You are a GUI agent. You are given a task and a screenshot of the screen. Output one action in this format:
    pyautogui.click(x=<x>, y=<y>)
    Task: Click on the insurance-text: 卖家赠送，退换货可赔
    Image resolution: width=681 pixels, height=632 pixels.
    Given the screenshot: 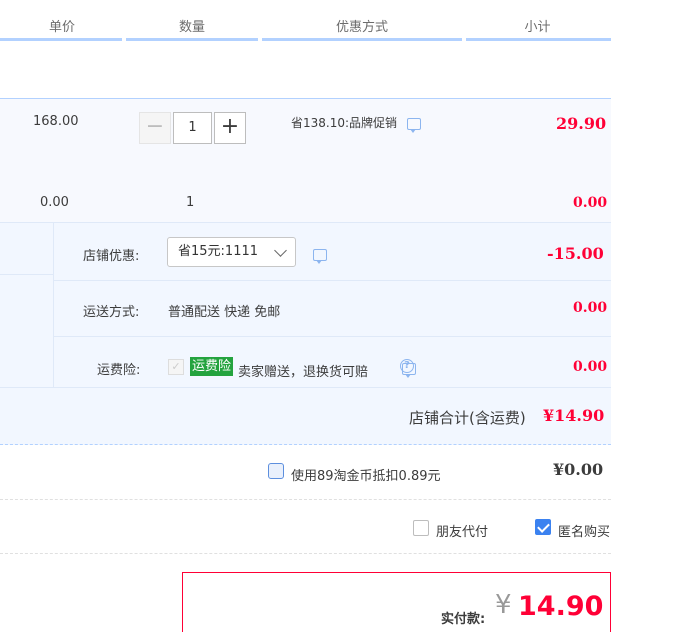 What is the action you would take?
    pyautogui.click(x=303, y=372)
    